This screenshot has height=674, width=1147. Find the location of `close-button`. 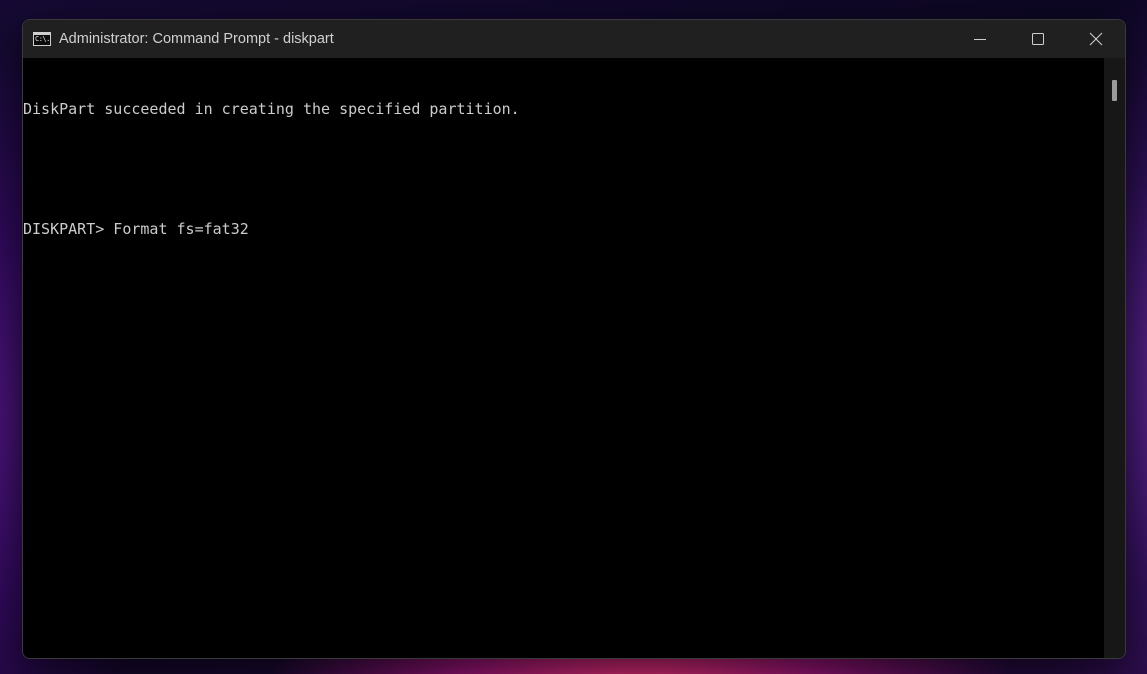

close-button is located at coordinates (1096, 39).